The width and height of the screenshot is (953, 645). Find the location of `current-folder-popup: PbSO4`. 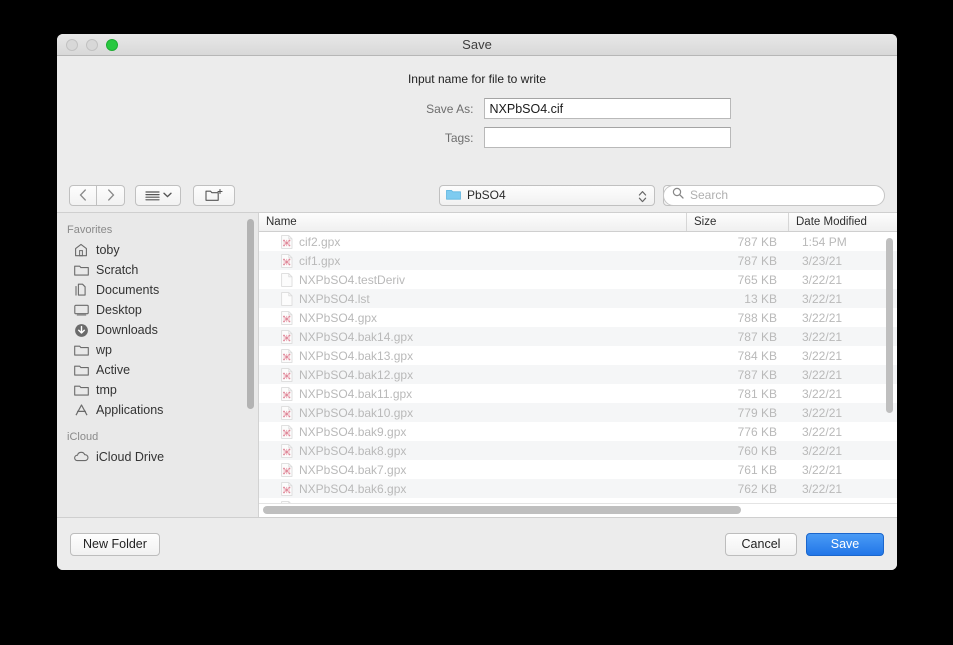

current-folder-popup: PbSO4 is located at coordinates (547, 195).